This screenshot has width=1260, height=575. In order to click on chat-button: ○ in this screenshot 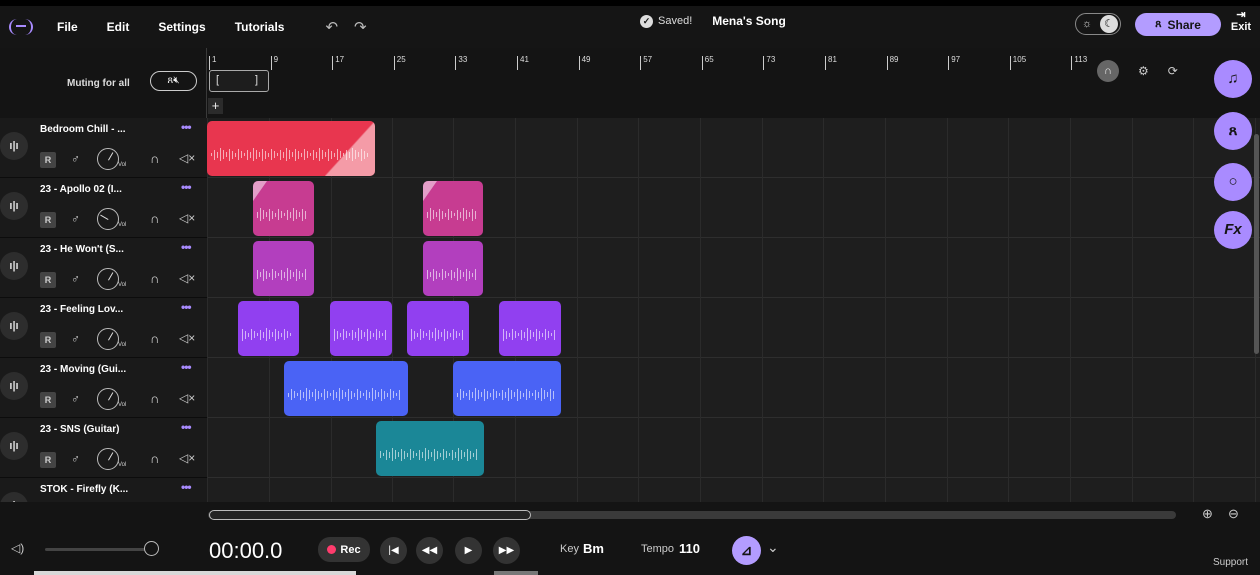, I will do `click(1233, 182)`.